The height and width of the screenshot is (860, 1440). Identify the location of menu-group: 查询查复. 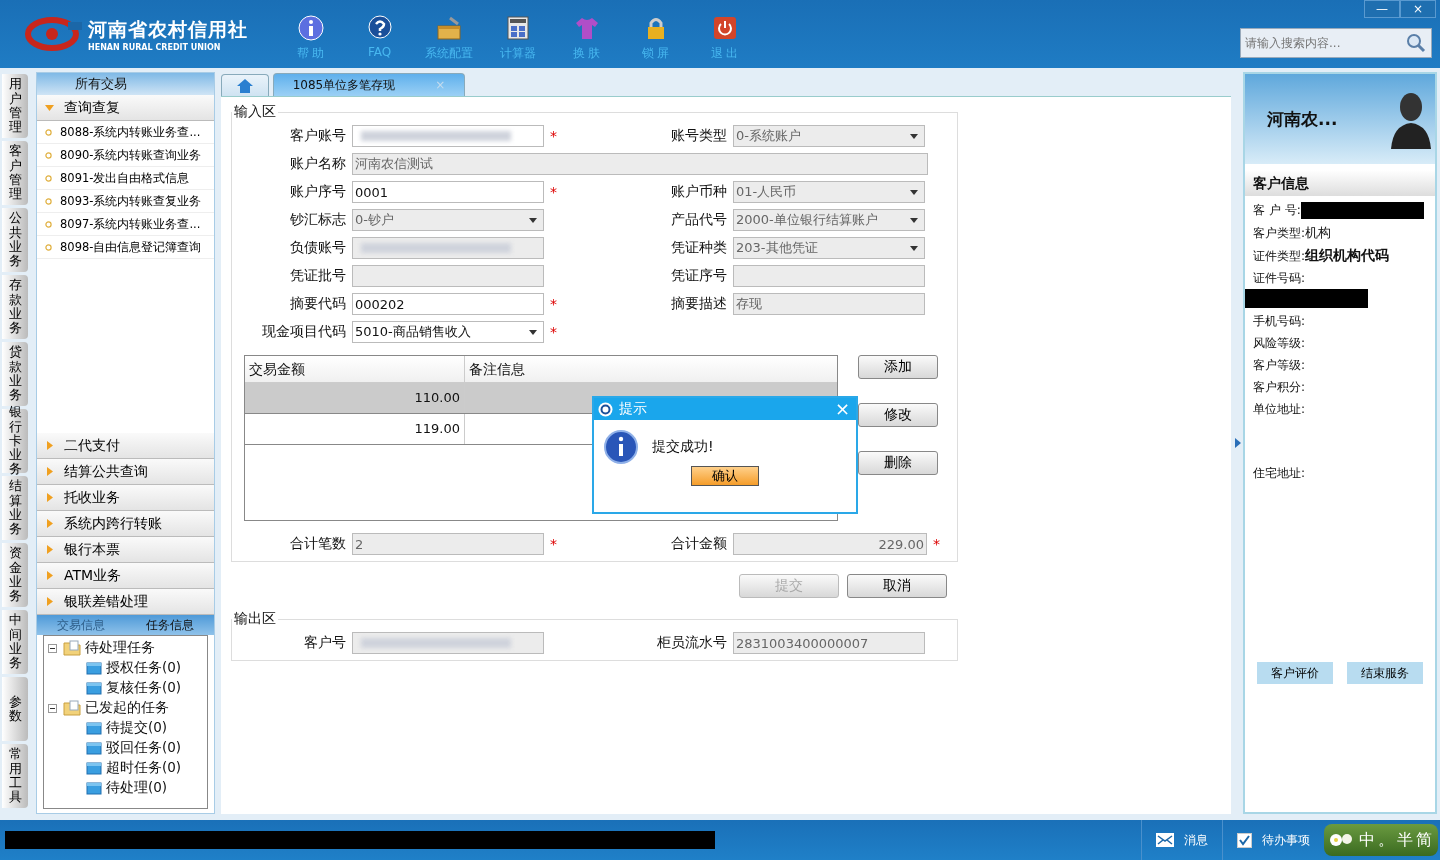
(125, 108).